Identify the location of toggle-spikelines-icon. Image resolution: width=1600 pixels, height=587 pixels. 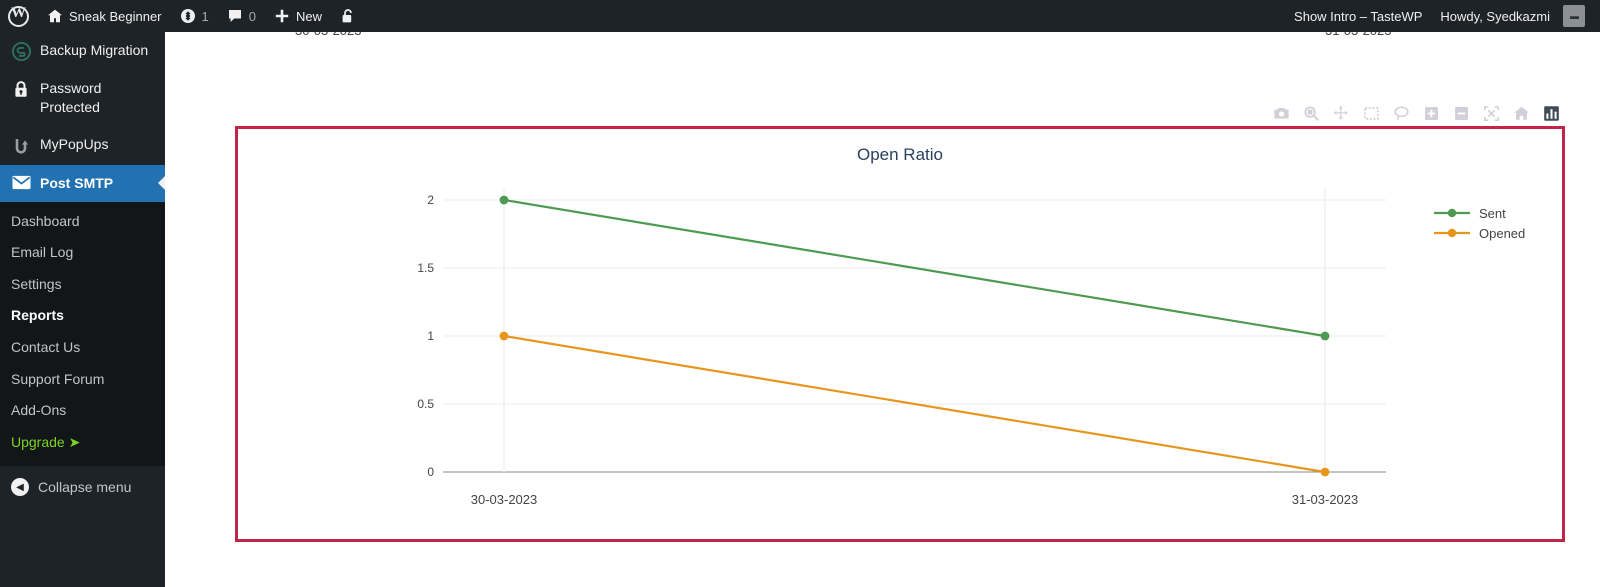
(1551, 113).